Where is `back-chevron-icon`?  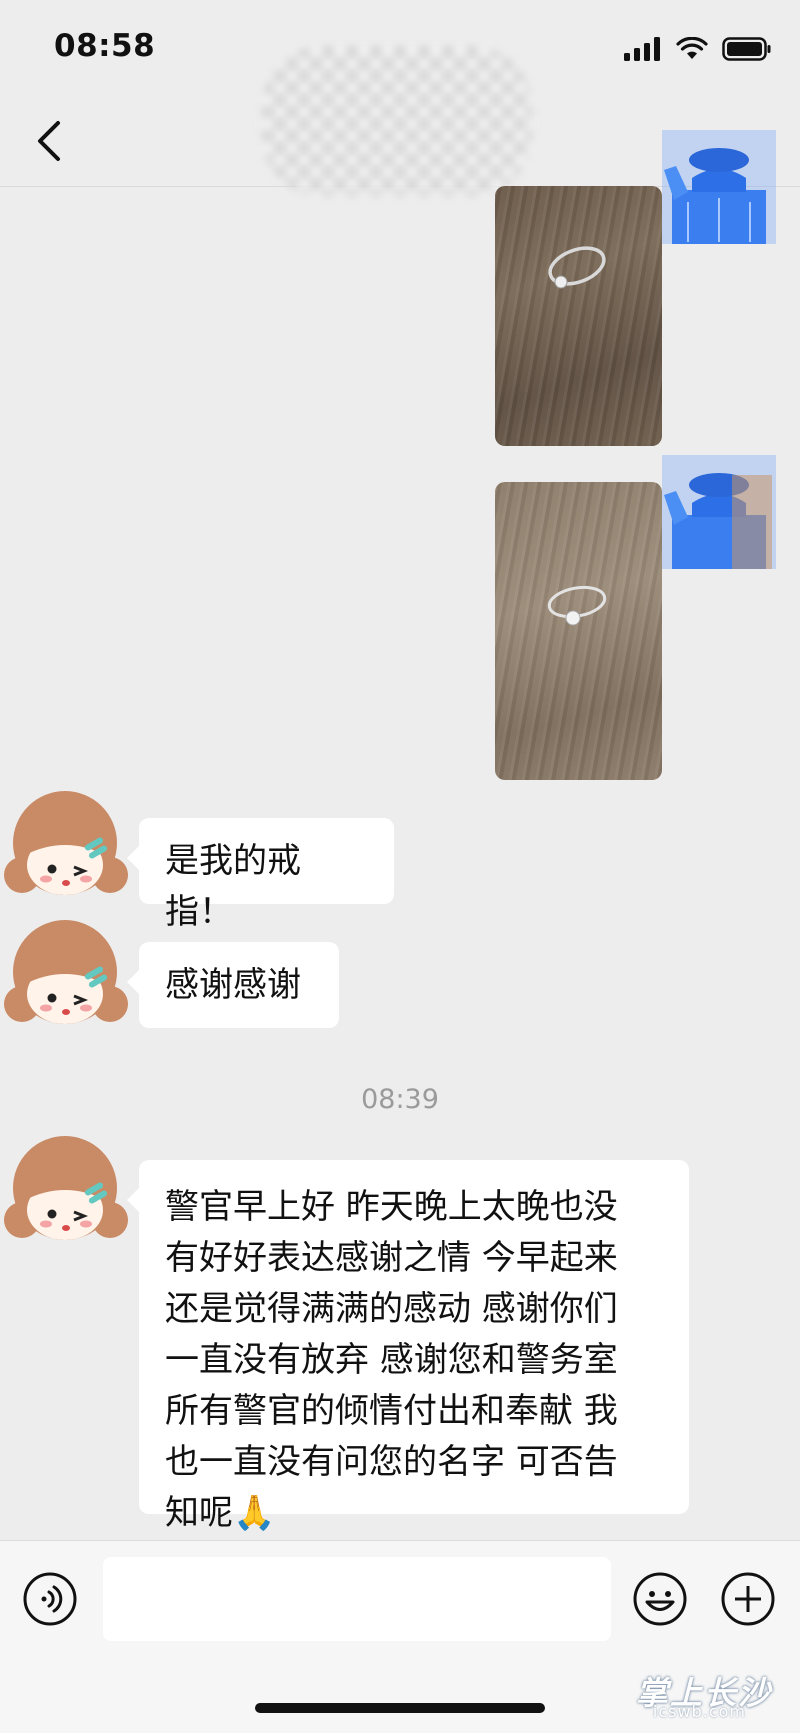
back-chevron-icon is located at coordinates (50, 141).